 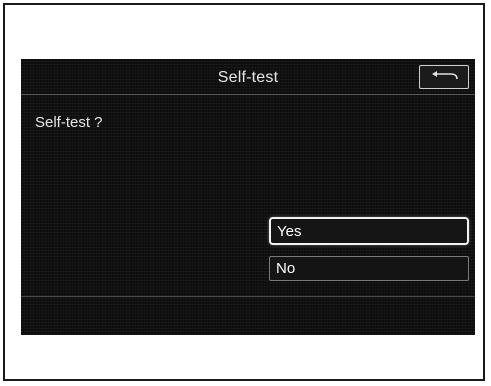 I want to click on screen-title: Self-test, so click(x=248, y=77).